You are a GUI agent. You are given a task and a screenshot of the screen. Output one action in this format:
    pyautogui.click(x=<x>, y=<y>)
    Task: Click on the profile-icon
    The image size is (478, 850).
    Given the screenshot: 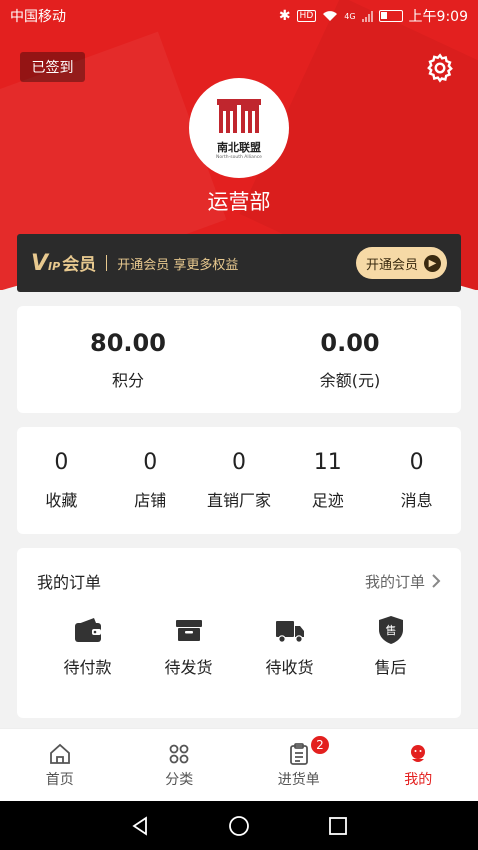 What is the action you would take?
    pyautogui.click(x=418, y=753)
    